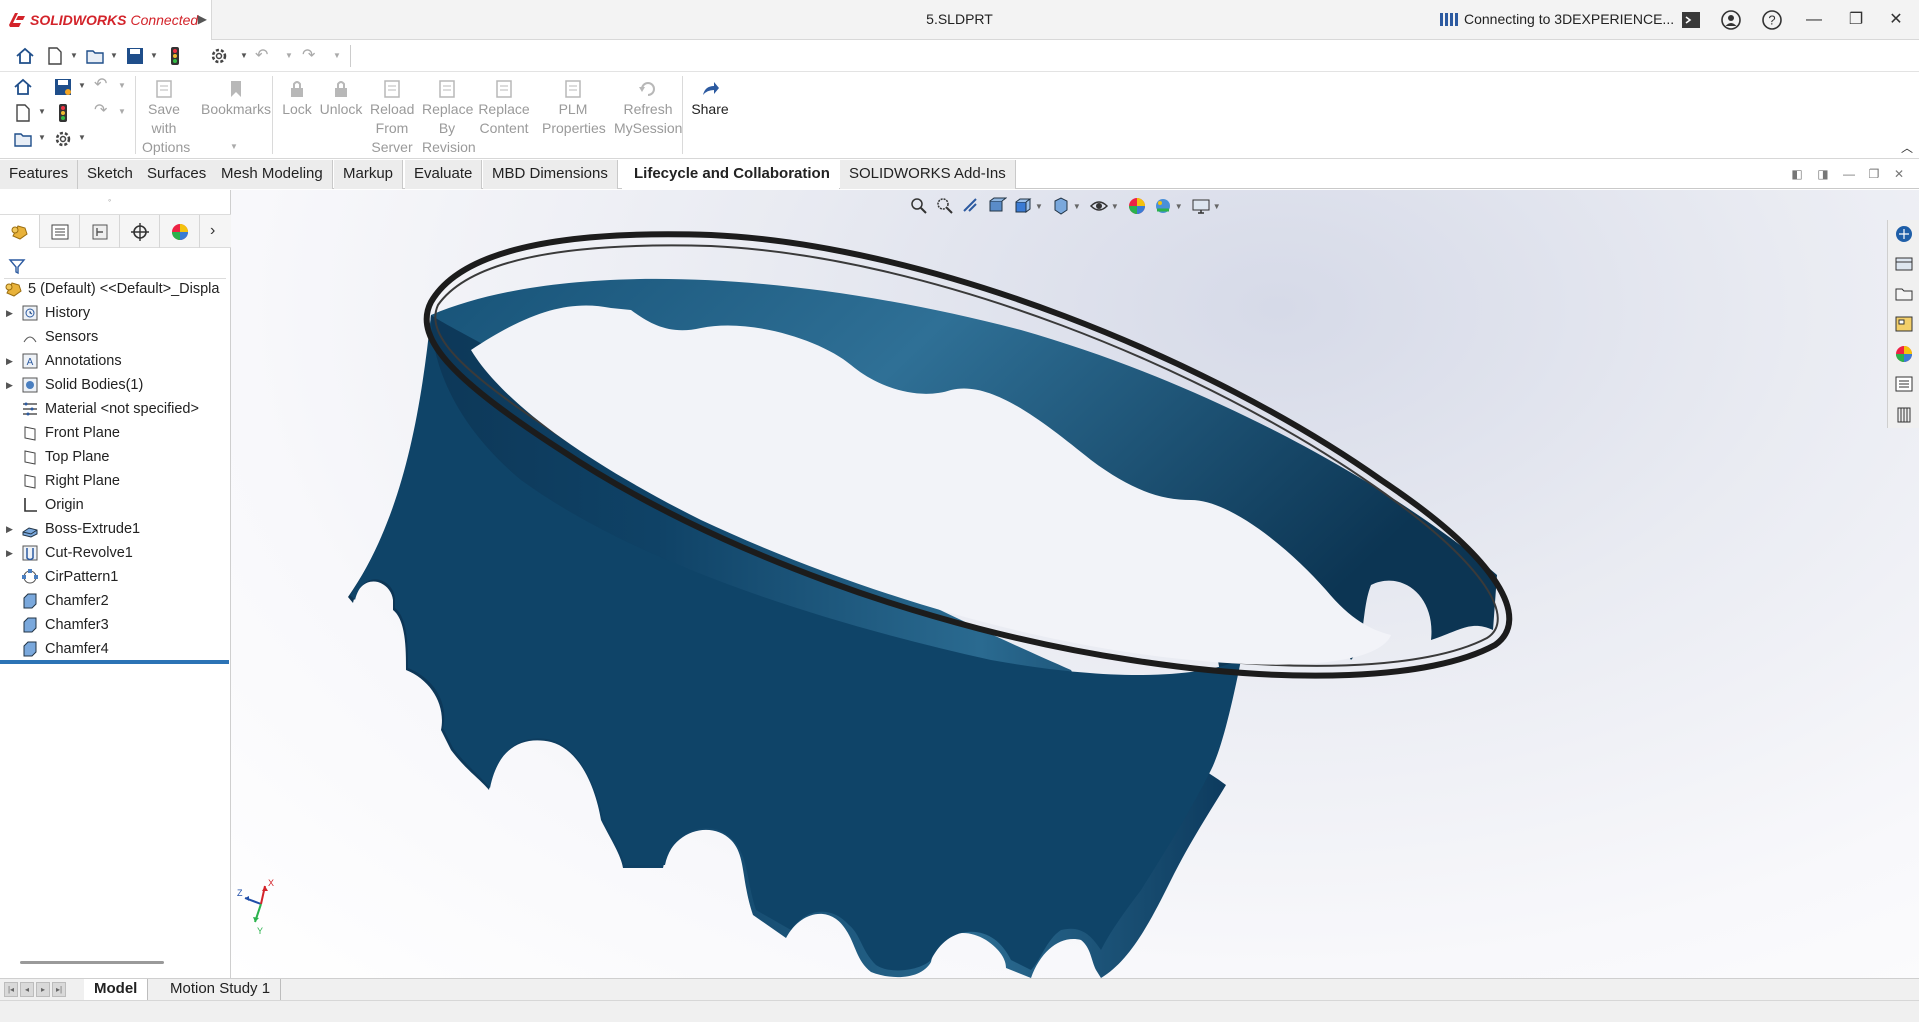  What do you see at coordinates (1904, 414) in the screenshot?
I see `solidworks-resources-icon` at bounding box center [1904, 414].